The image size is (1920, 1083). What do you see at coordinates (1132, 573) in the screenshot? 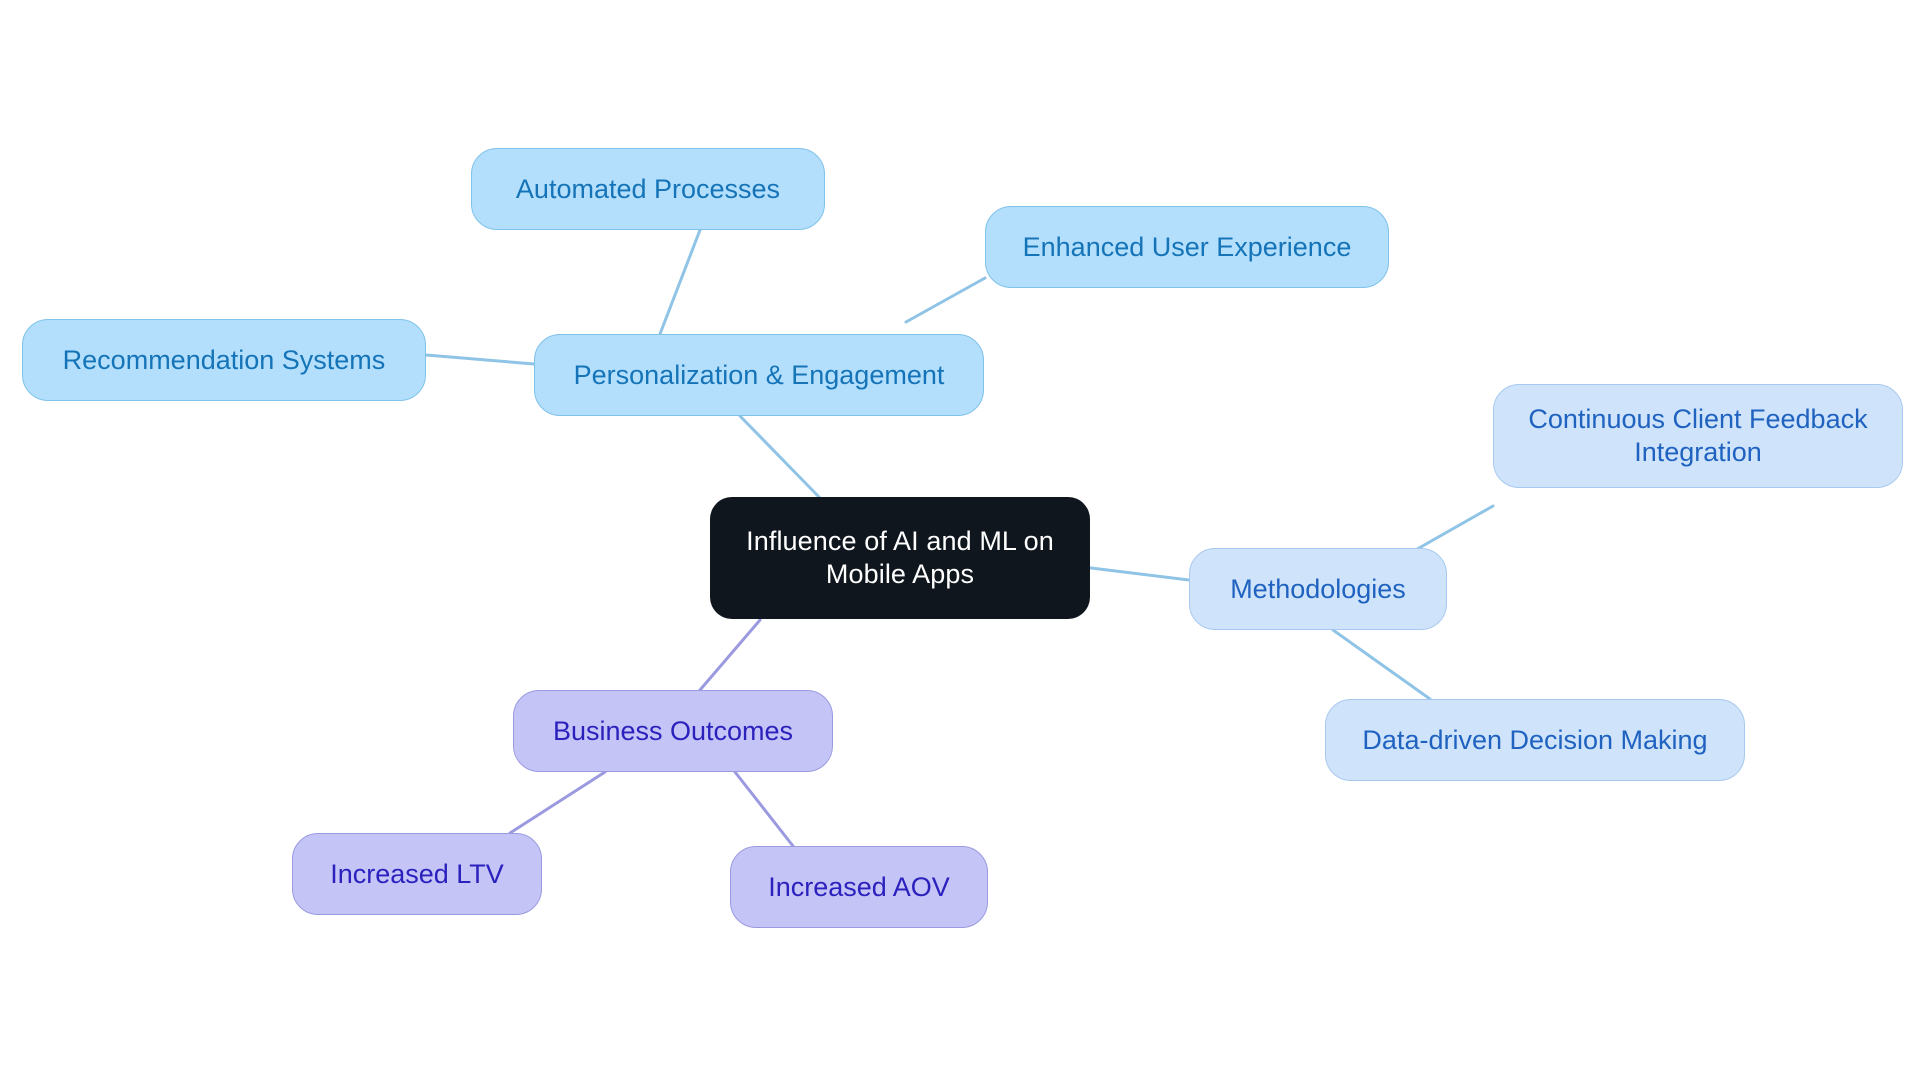
I see `edge-root-to-methodologies` at bounding box center [1132, 573].